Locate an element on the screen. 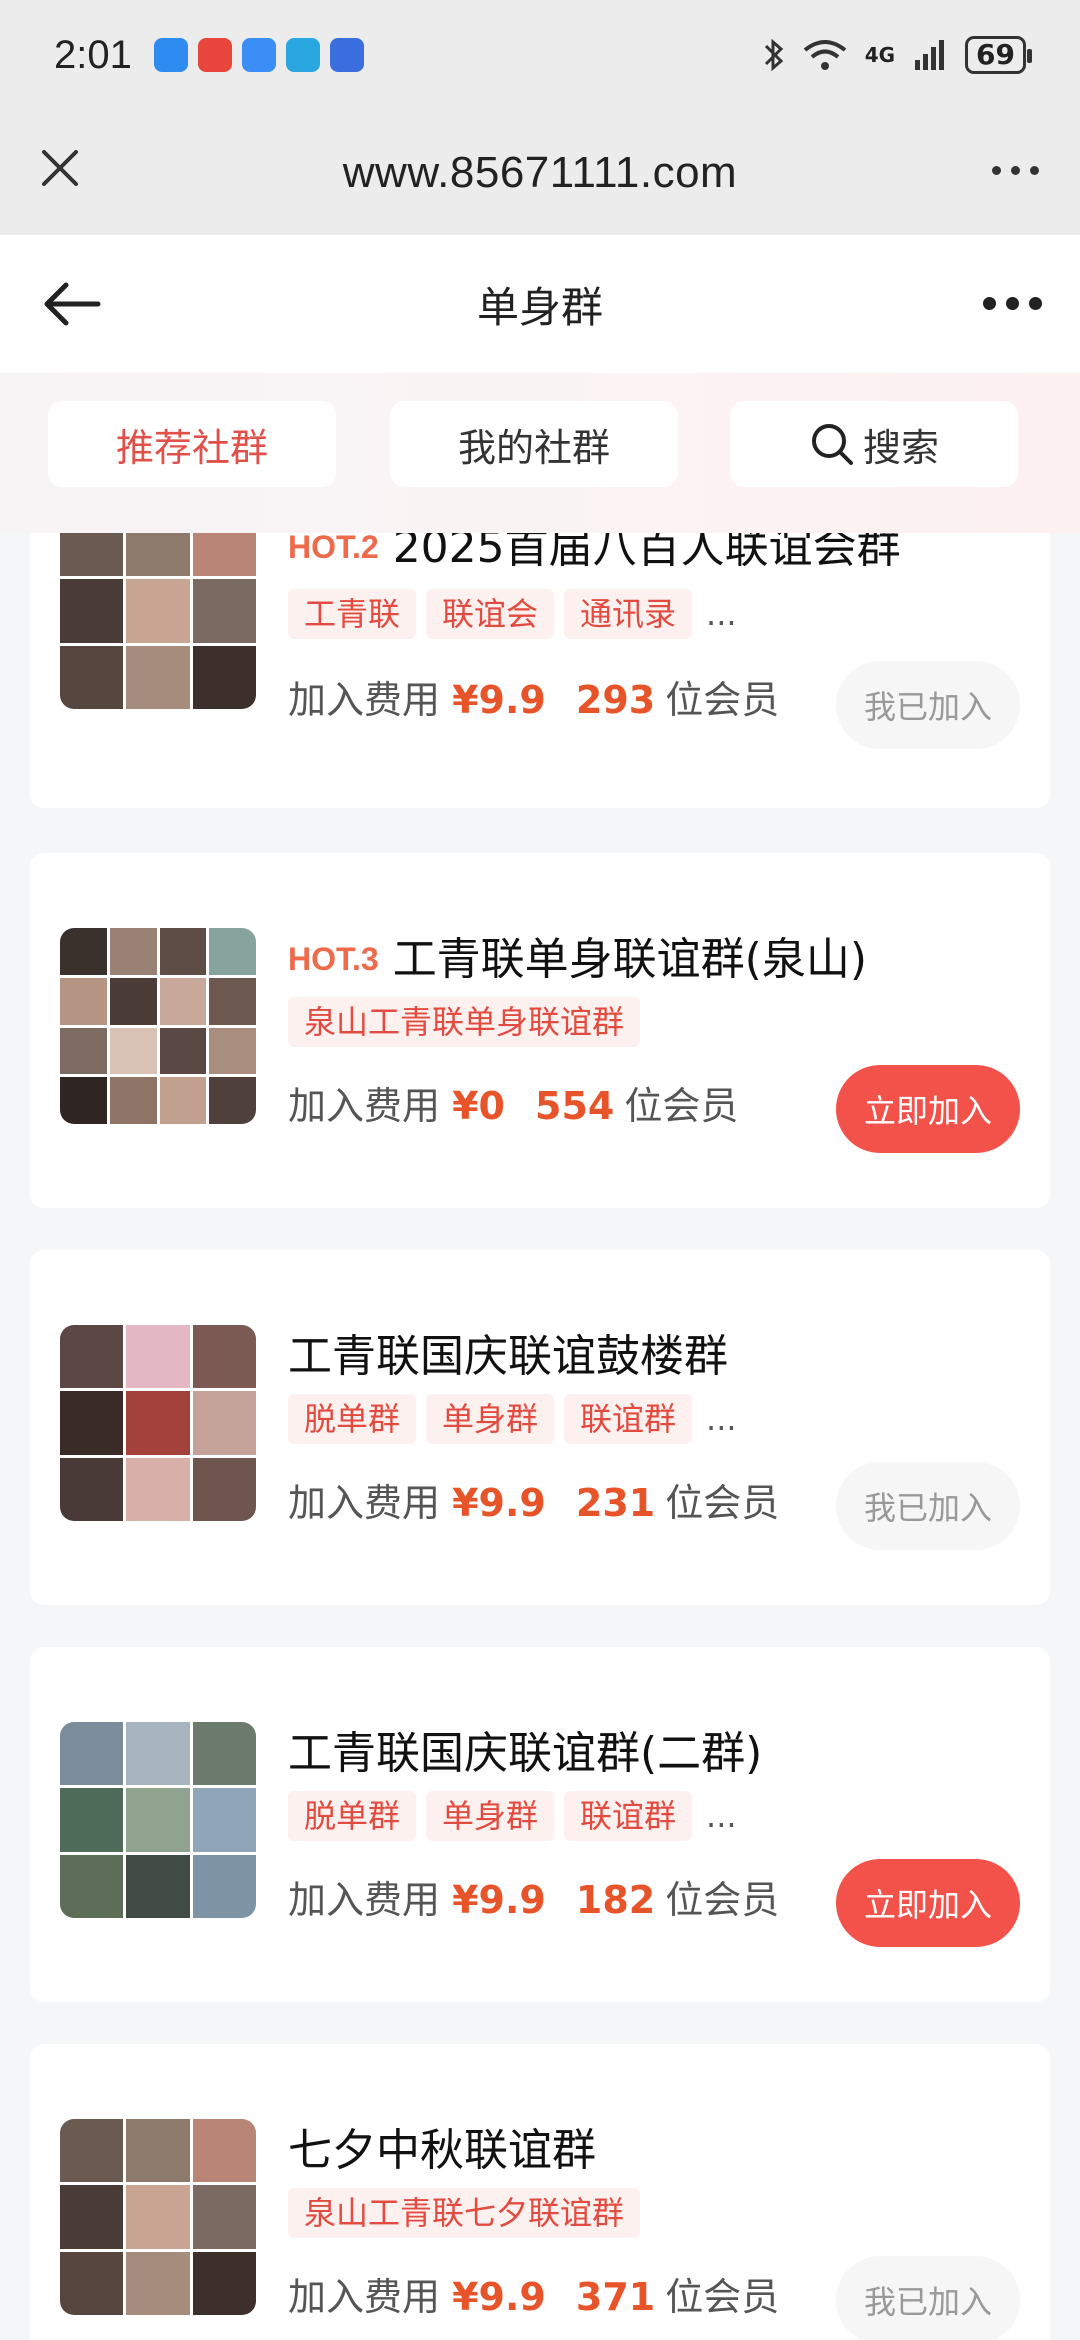 The height and width of the screenshot is (2340, 1080). hot-badge: HOT.3 is located at coordinates (333, 959).